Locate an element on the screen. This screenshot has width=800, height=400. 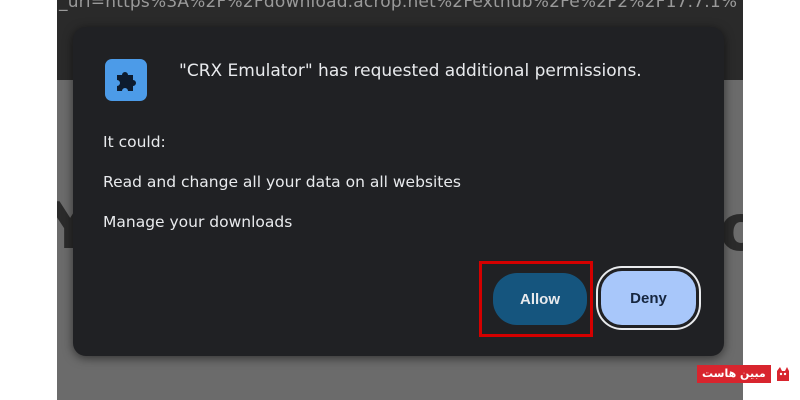
allow-highlight-box is located at coordinates (536, 299).